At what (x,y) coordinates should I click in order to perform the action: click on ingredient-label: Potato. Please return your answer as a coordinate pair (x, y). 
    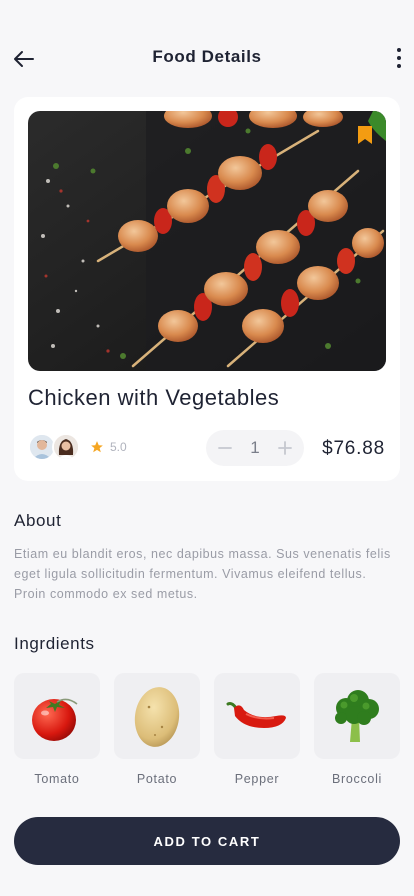
    Looking at the image, I should click on (157, 779).